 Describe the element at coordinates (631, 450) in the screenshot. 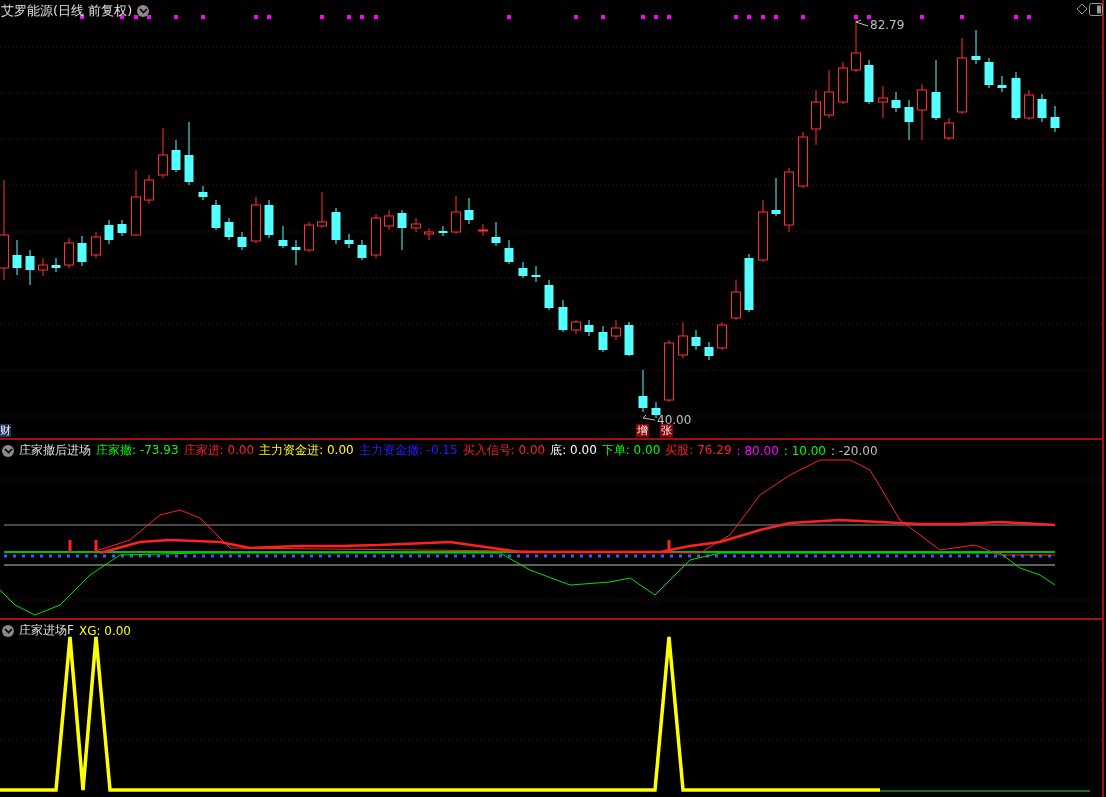

I see `indicator-value: 下单: 0.00` at that location.